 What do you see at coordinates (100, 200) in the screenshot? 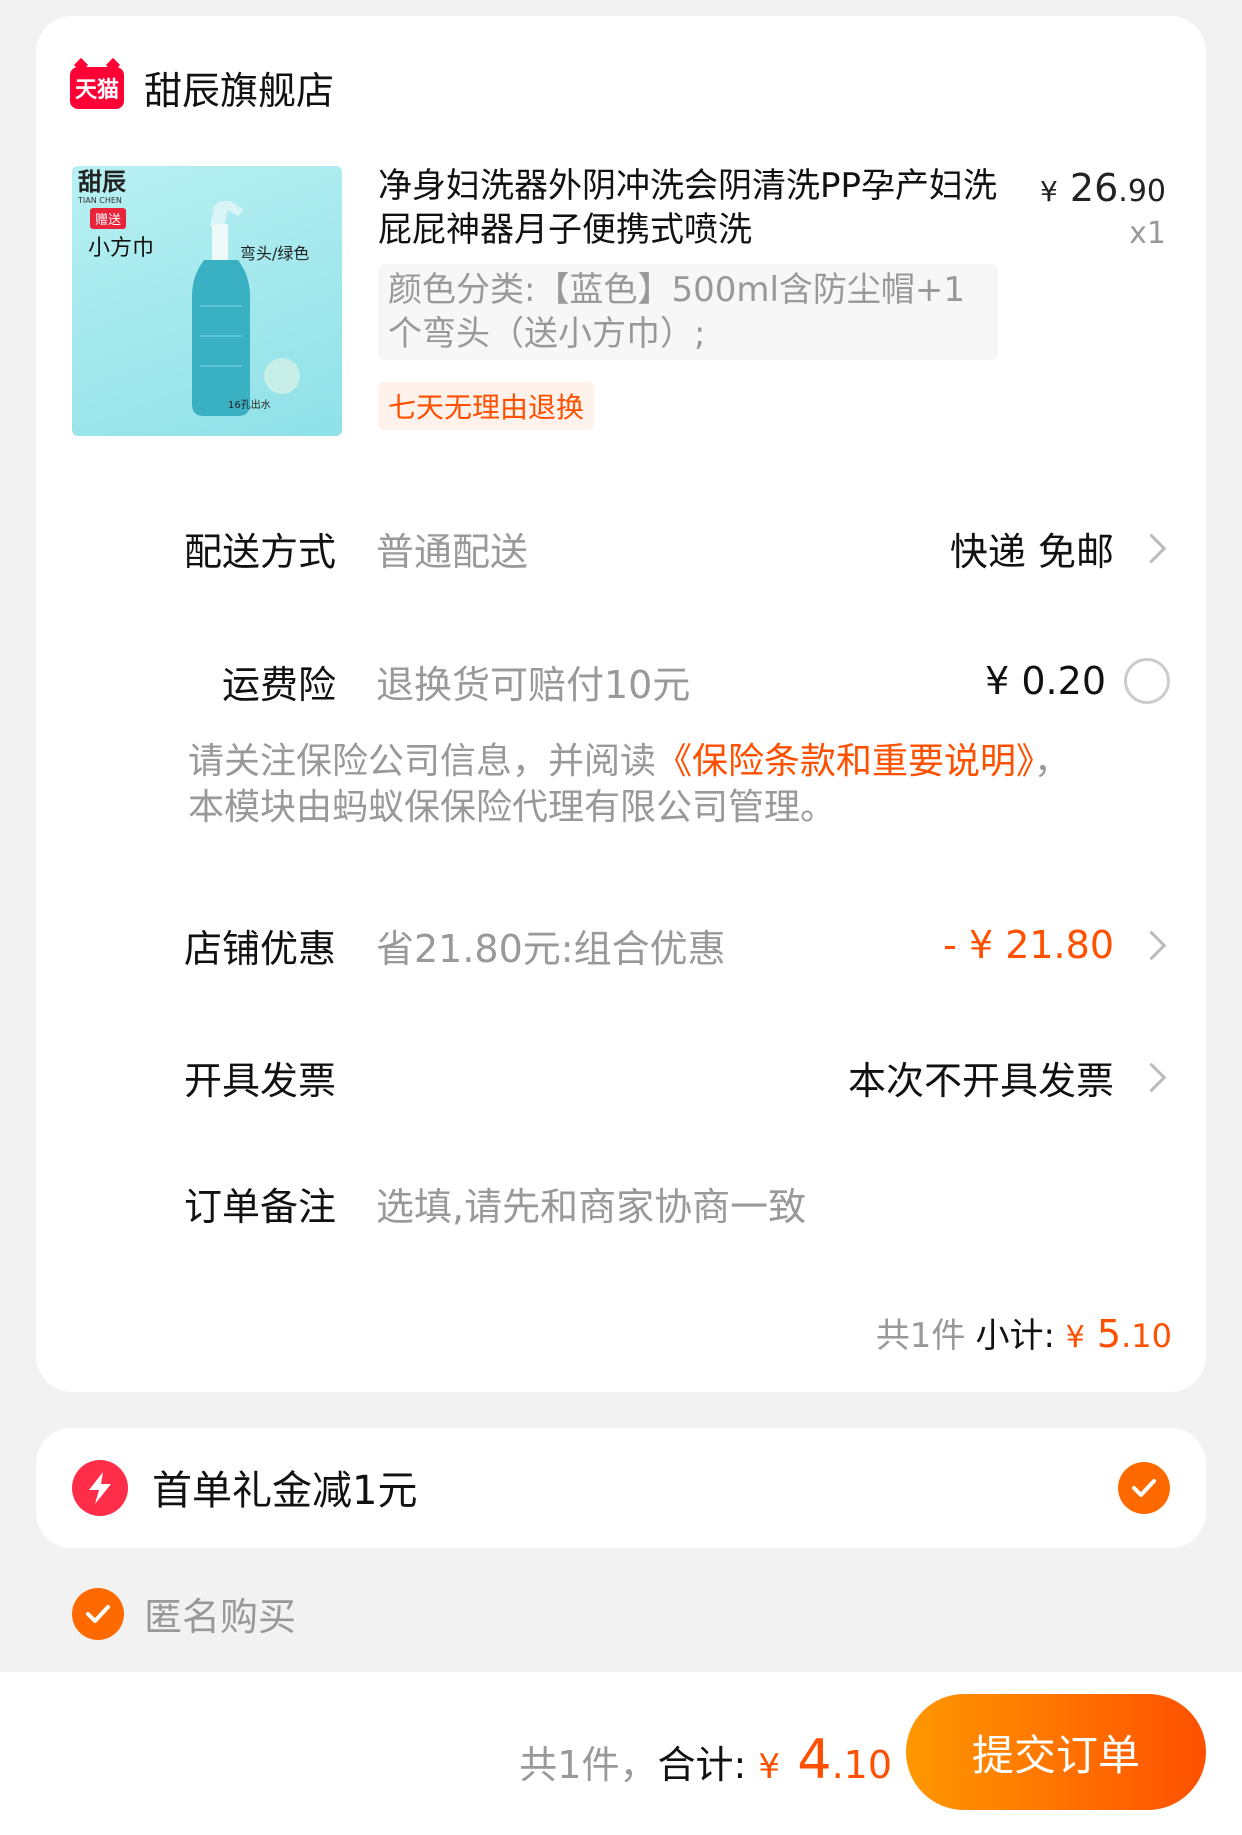
I see `image-brand-sub: TIAN CHEN` at bounding box center [100, 200].